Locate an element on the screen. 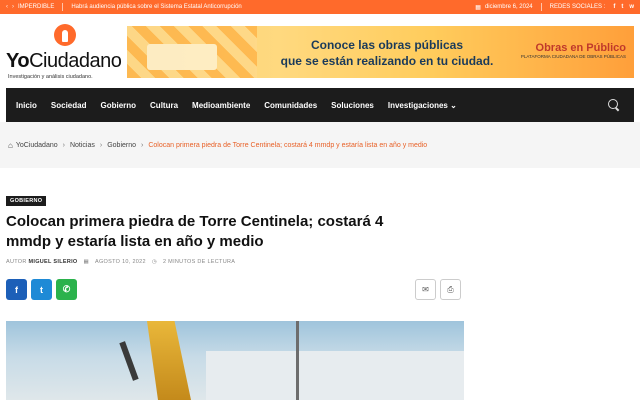 The width and height of the screenshot is (640, 400). nav-item-soluciones: Soluciones is located at coordinates (352, 105).